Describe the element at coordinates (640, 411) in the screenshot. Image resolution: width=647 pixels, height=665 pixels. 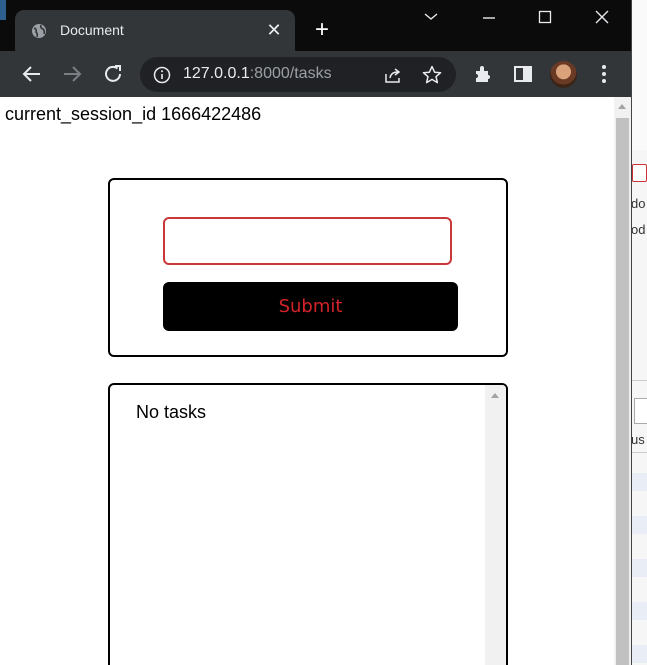
I see `background-field` at that location.